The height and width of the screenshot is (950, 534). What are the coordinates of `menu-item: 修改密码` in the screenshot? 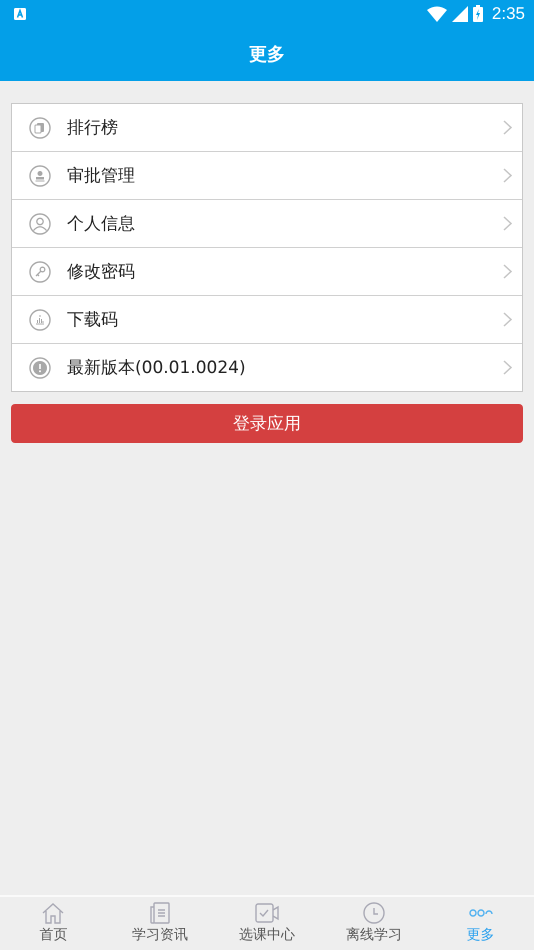 It's located at (267, 272).